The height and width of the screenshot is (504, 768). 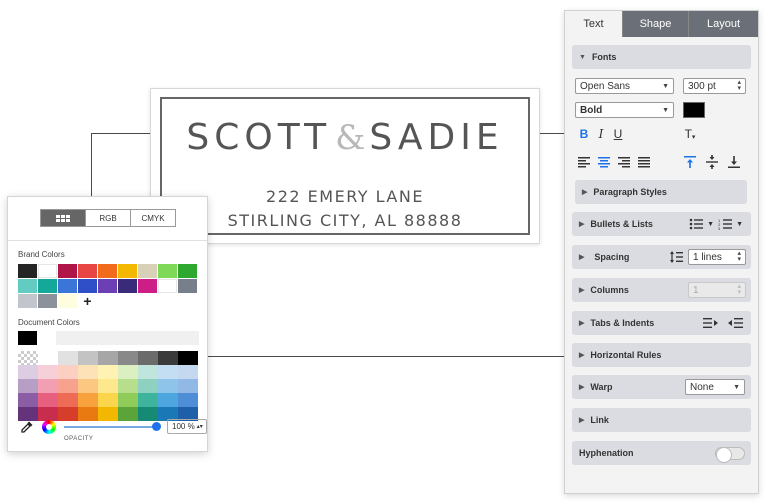 What do you see at coordinates (156, 426) in the screenshot?
I see `opacity-slider-thumb` at bounding box center [156, 426].